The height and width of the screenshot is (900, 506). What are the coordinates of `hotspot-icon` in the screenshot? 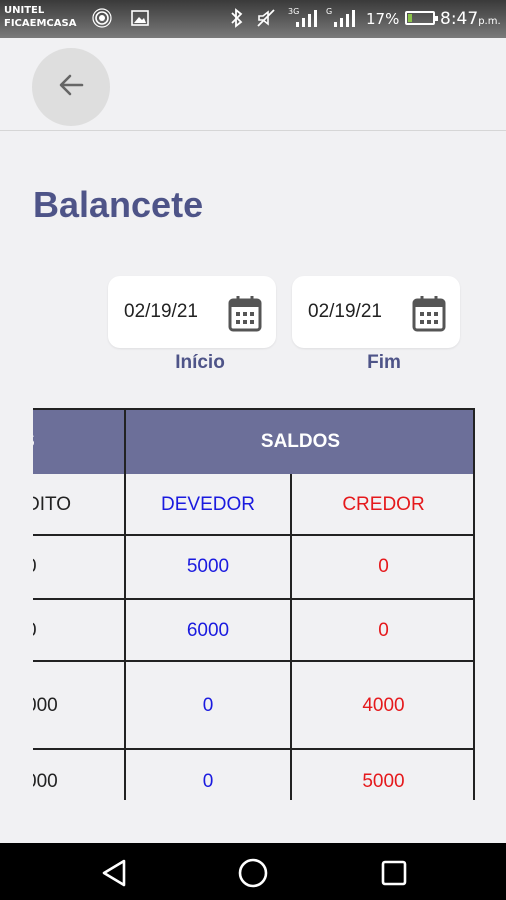 It's located at (102, 20).